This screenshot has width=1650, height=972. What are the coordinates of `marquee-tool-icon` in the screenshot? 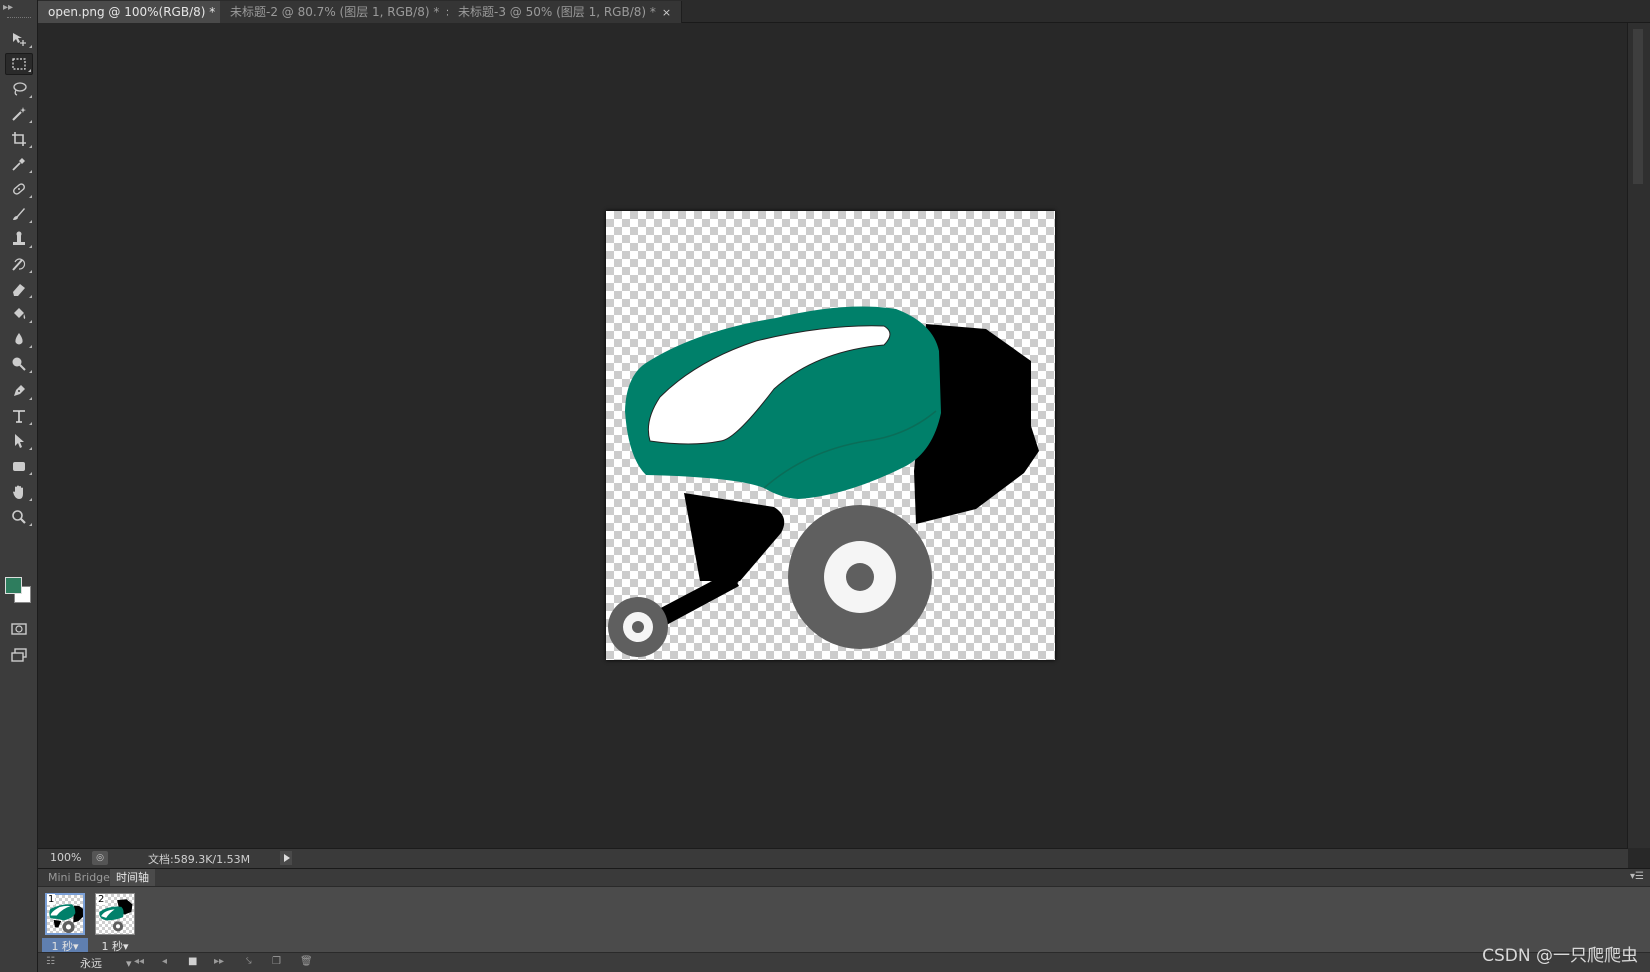 It's located at (19, 64).